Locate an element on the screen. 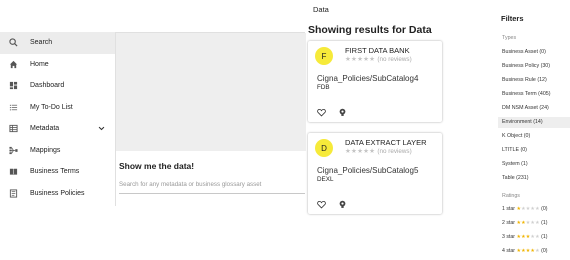  sidebar-item-label: Search is located at coordinates (41, 43).